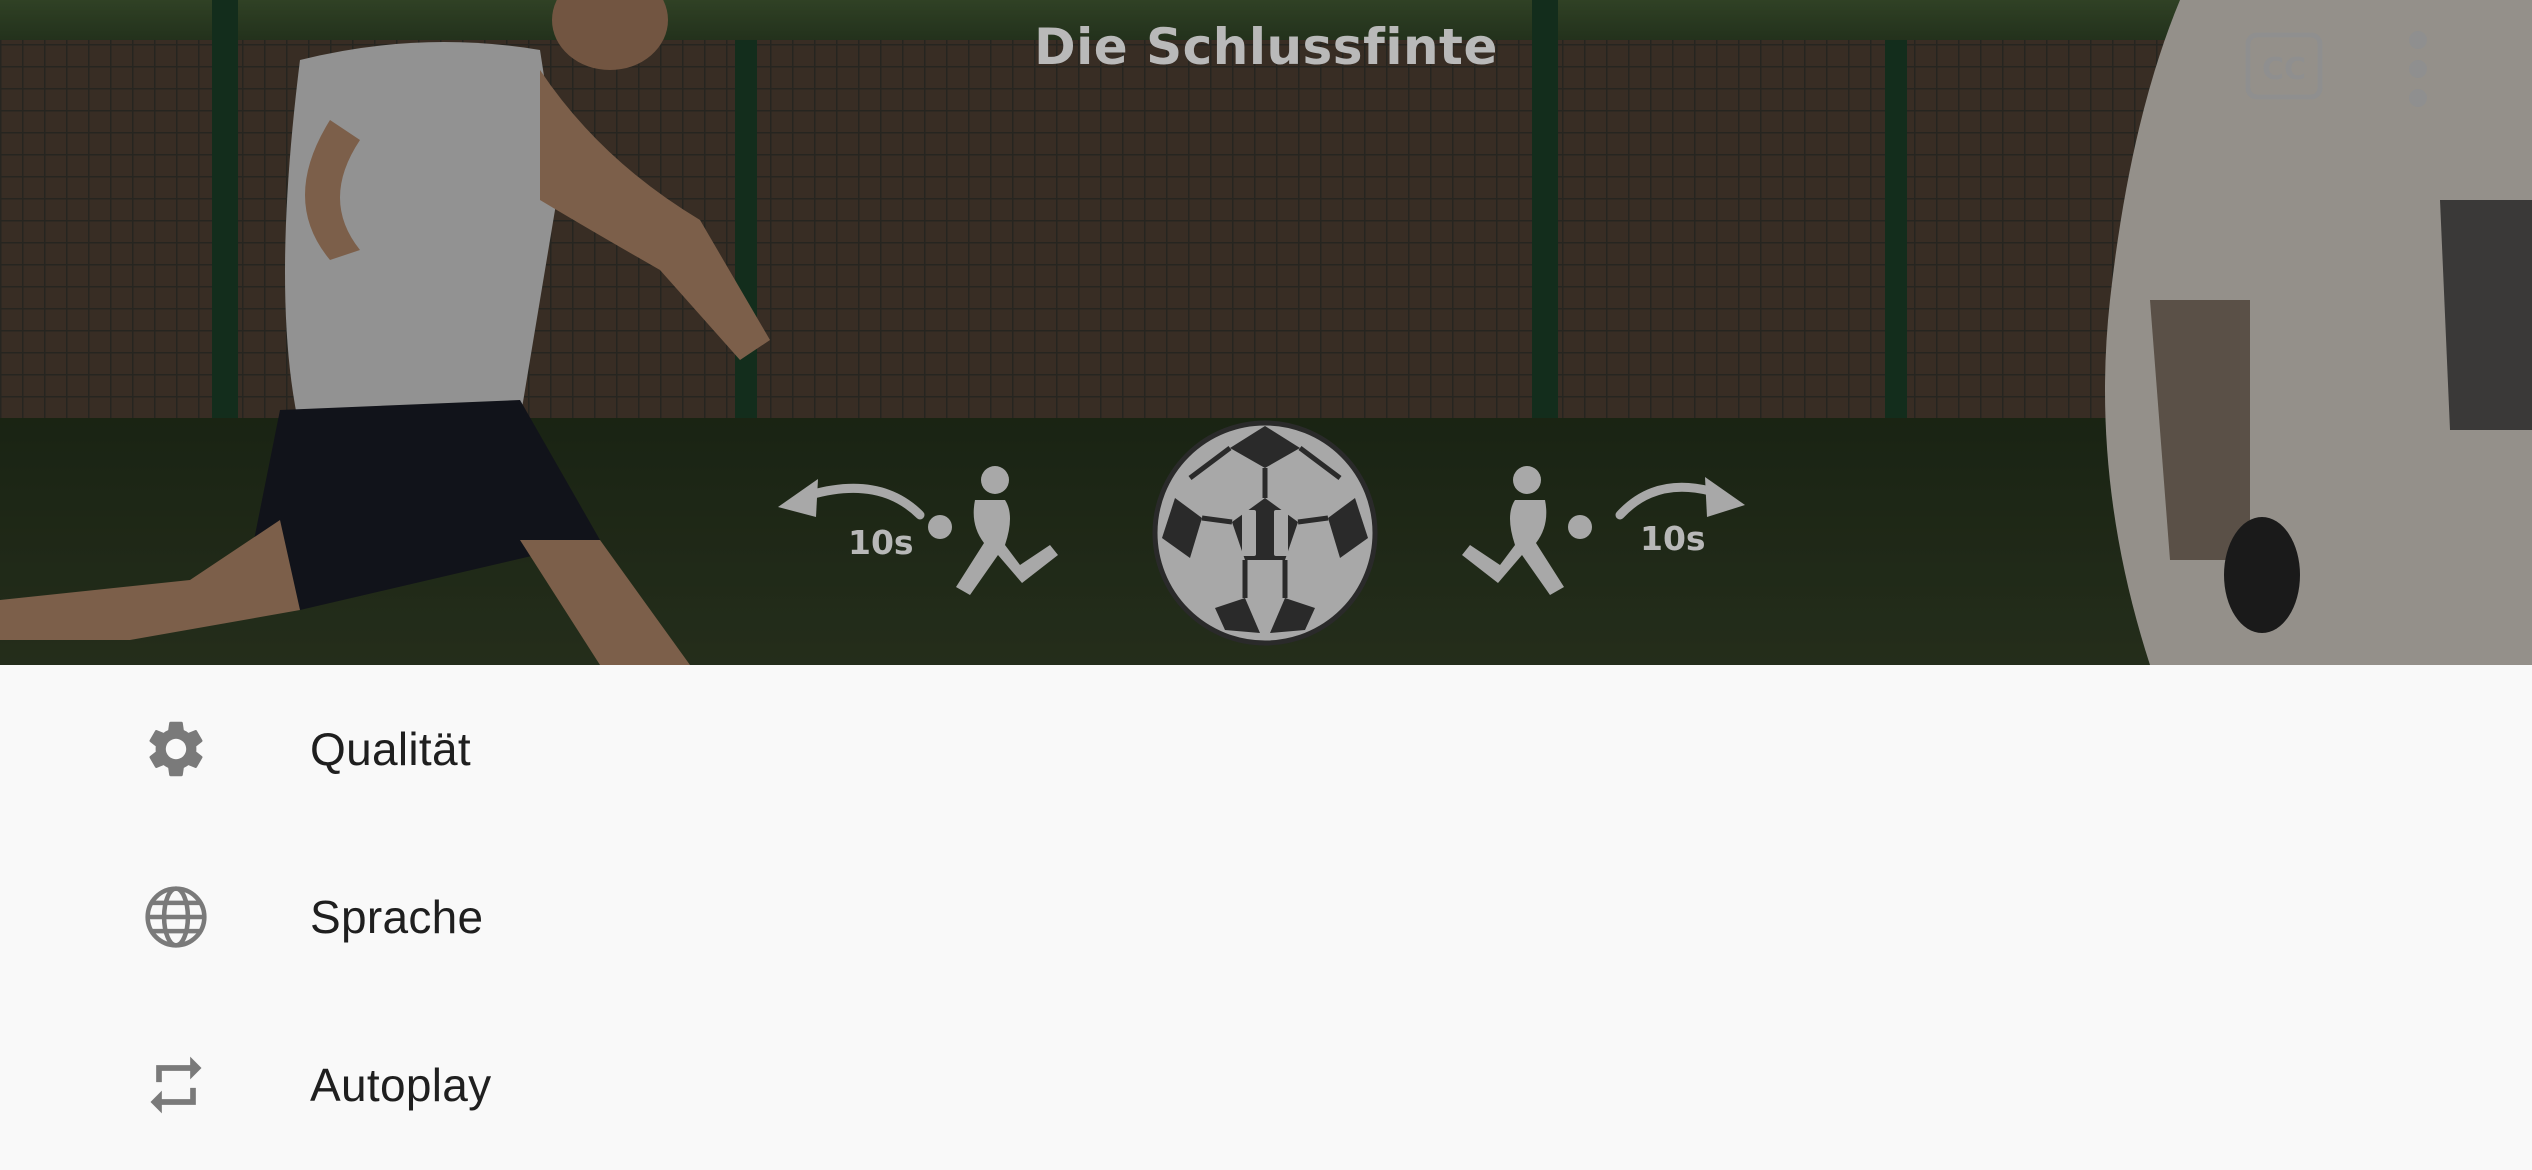 Image resolution: width=2532 pixels, height=1170 pixels. I want to click on menu-item-label: Autoplay, so click(401, 1085).